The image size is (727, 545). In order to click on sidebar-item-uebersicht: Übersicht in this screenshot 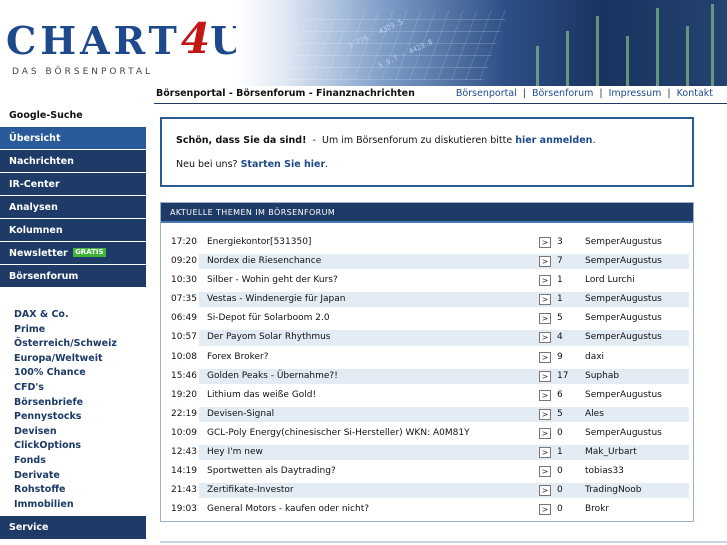, I will do `click(73, 138)`.